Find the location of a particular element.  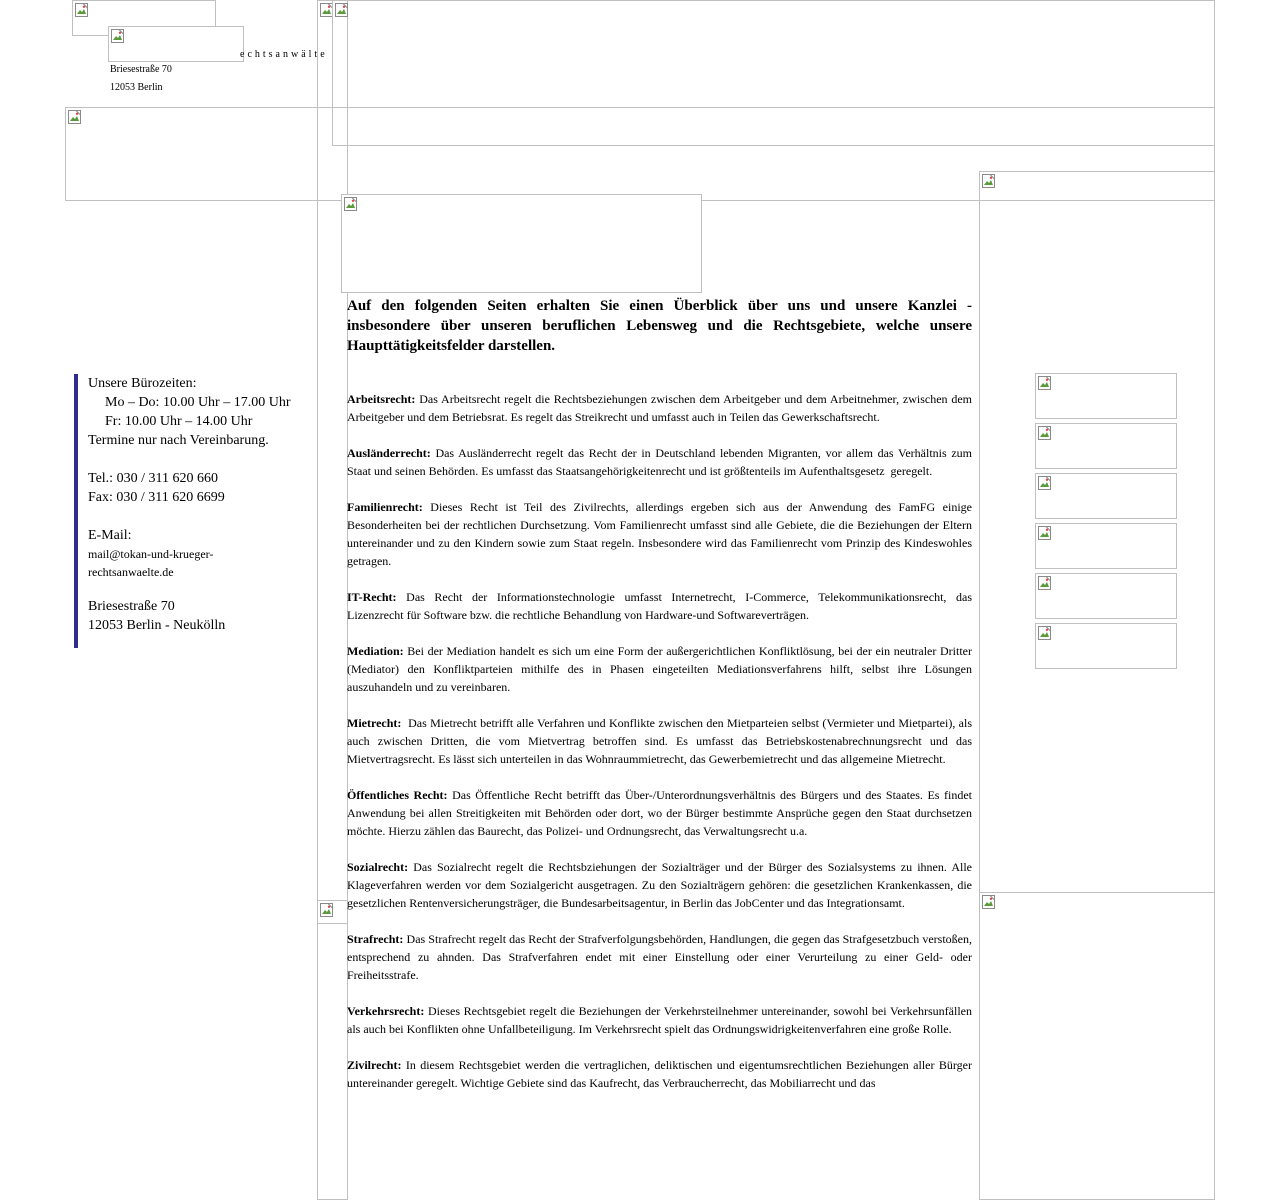

legal-area-term: Sozialrecht: is located at coordinates (378, 867).